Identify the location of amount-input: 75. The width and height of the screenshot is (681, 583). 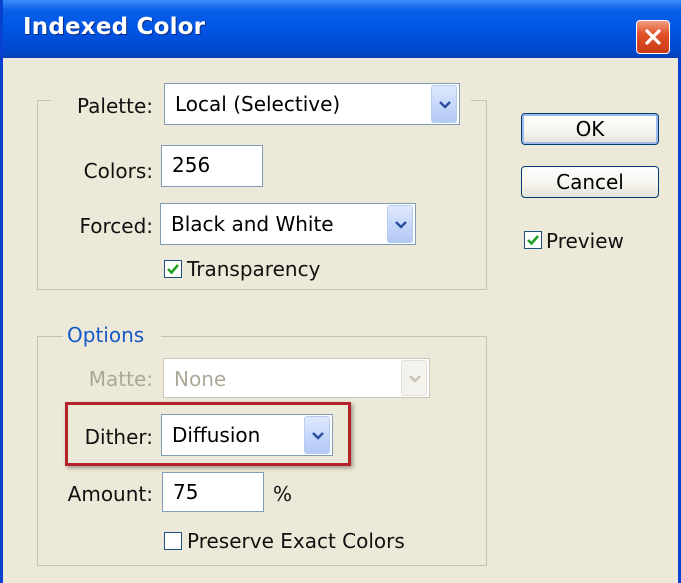
(213, 492).